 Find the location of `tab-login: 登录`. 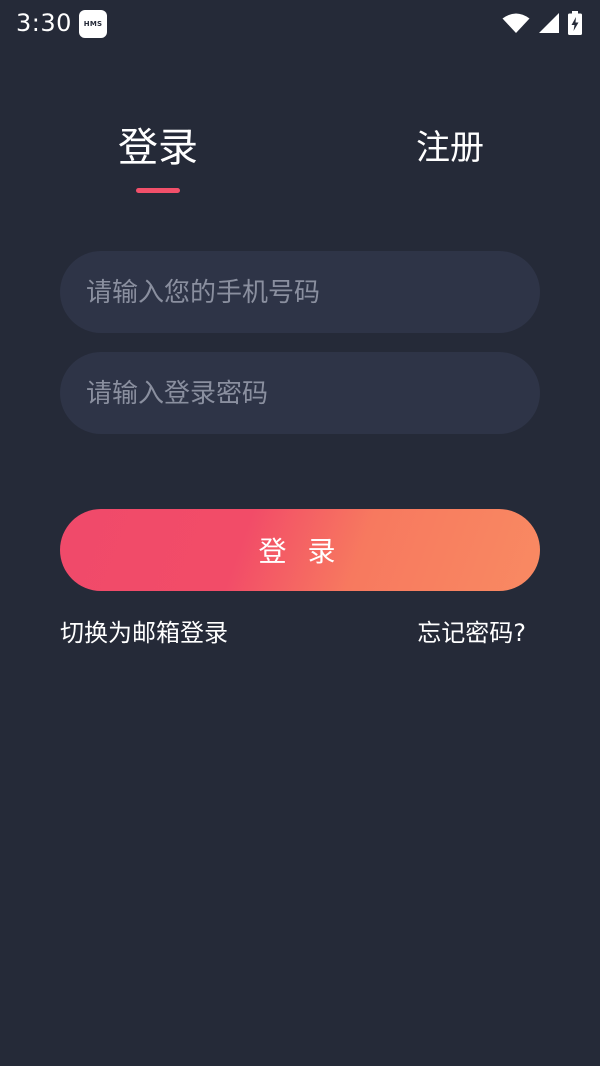

tab-login: 登录 is located at coordinates (158, 148).